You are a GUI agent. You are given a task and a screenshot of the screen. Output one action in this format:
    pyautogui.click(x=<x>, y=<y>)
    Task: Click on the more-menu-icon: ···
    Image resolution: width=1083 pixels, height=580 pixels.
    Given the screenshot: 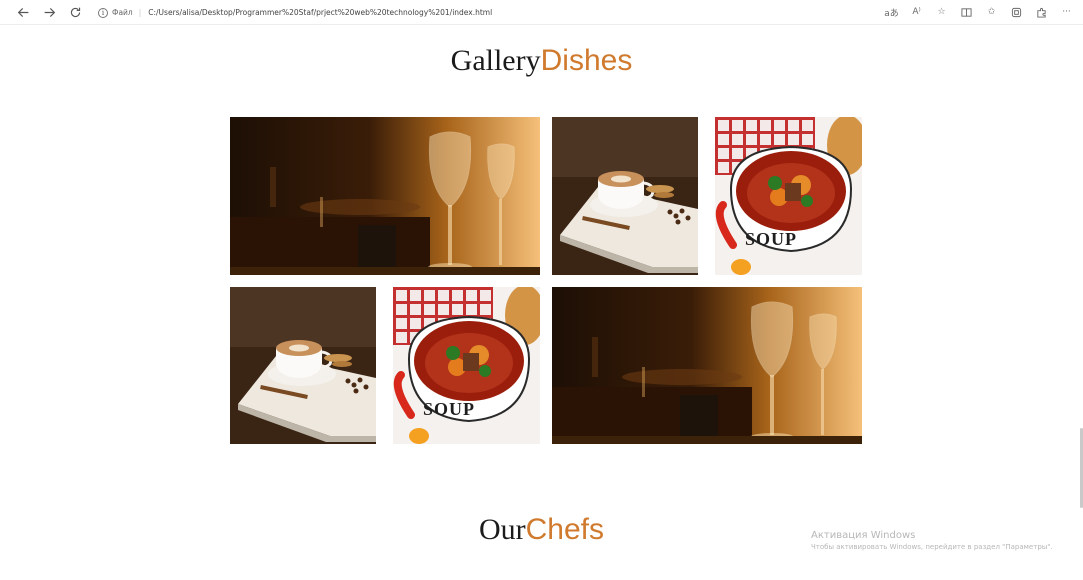 What is the action you would take?
    pyautogui.click(x=1066, y=12)
    